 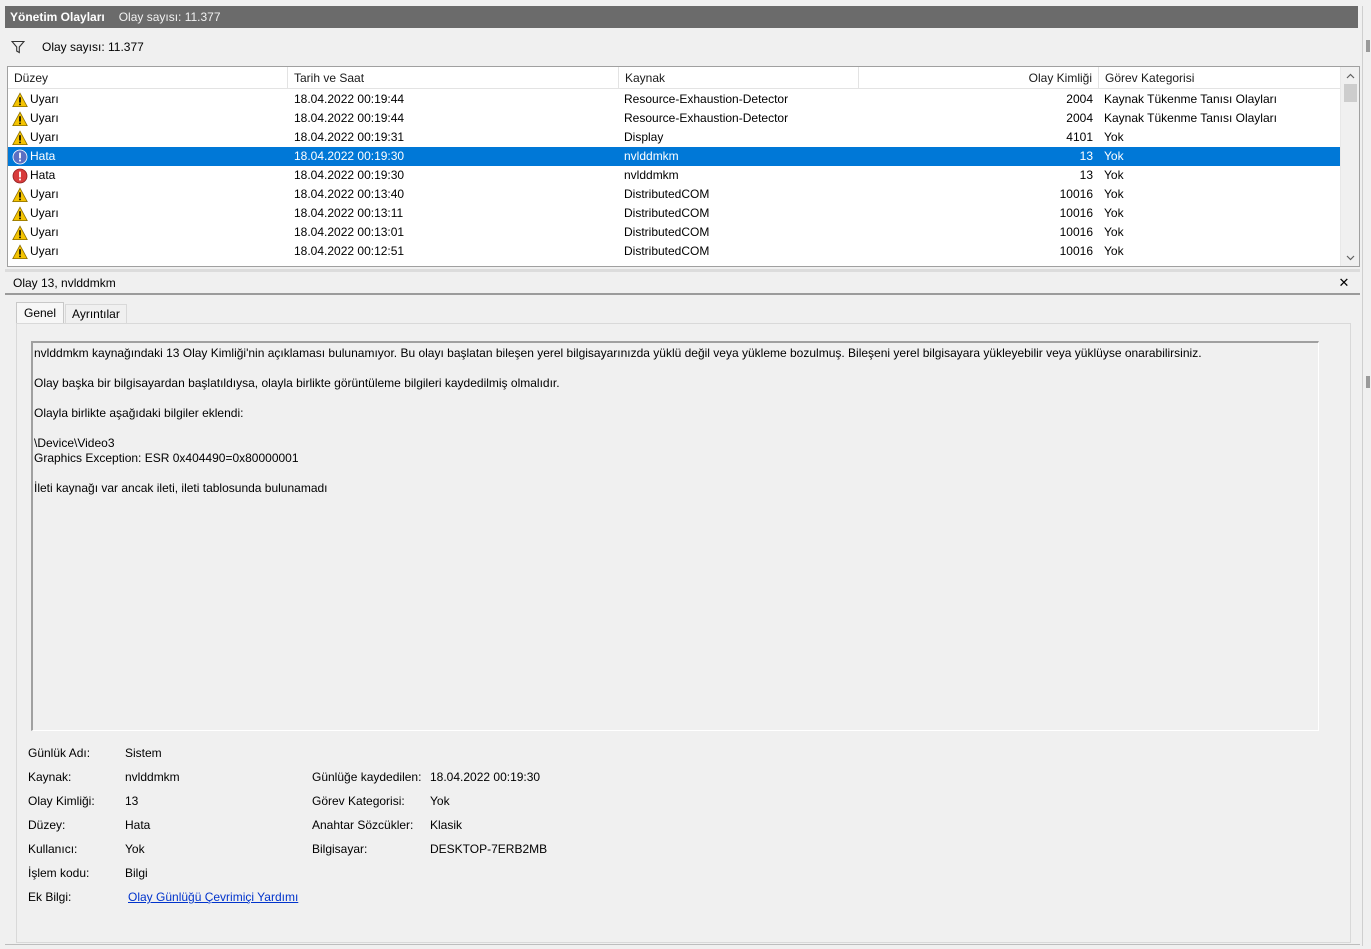 What do you see at coordinates (363, 825) in the screenshot?
I see `keywords-label: Anahtar Sözcükler:` at bounding box center [363, 825].